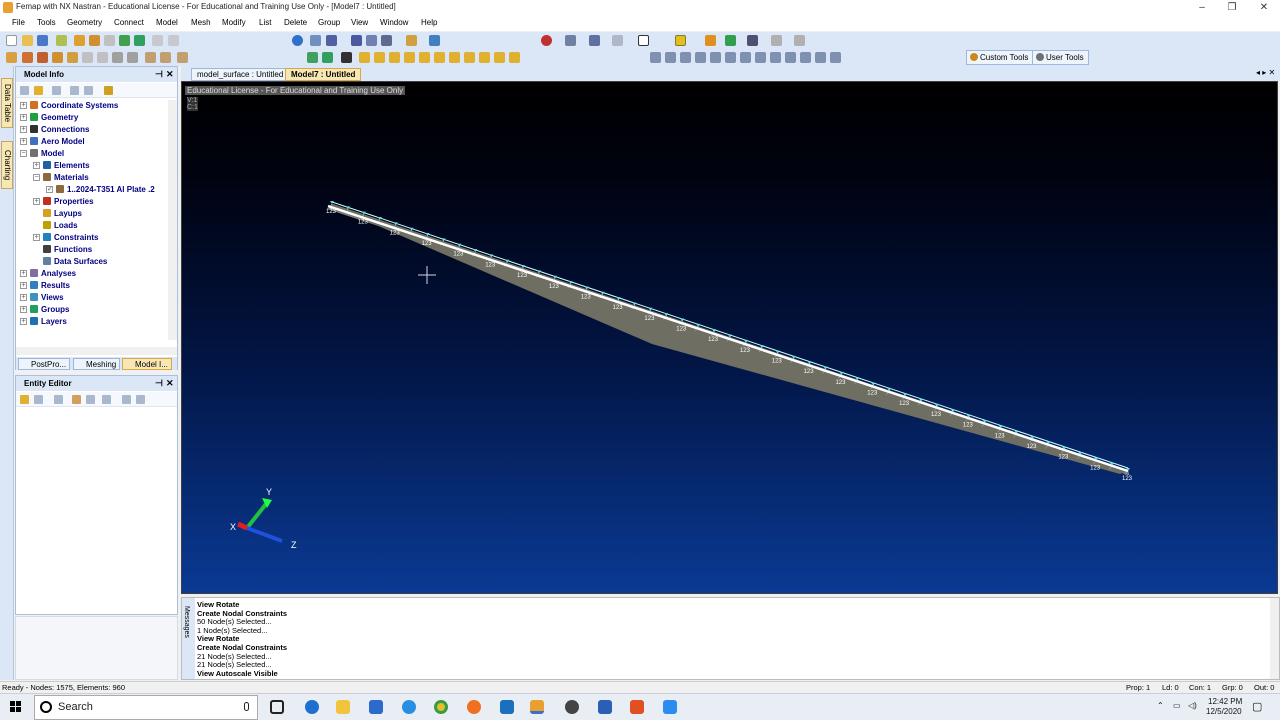  Describe the element at coordinates (165, 57) in the screenshot. I see `mesh-refine-icon` at that location.